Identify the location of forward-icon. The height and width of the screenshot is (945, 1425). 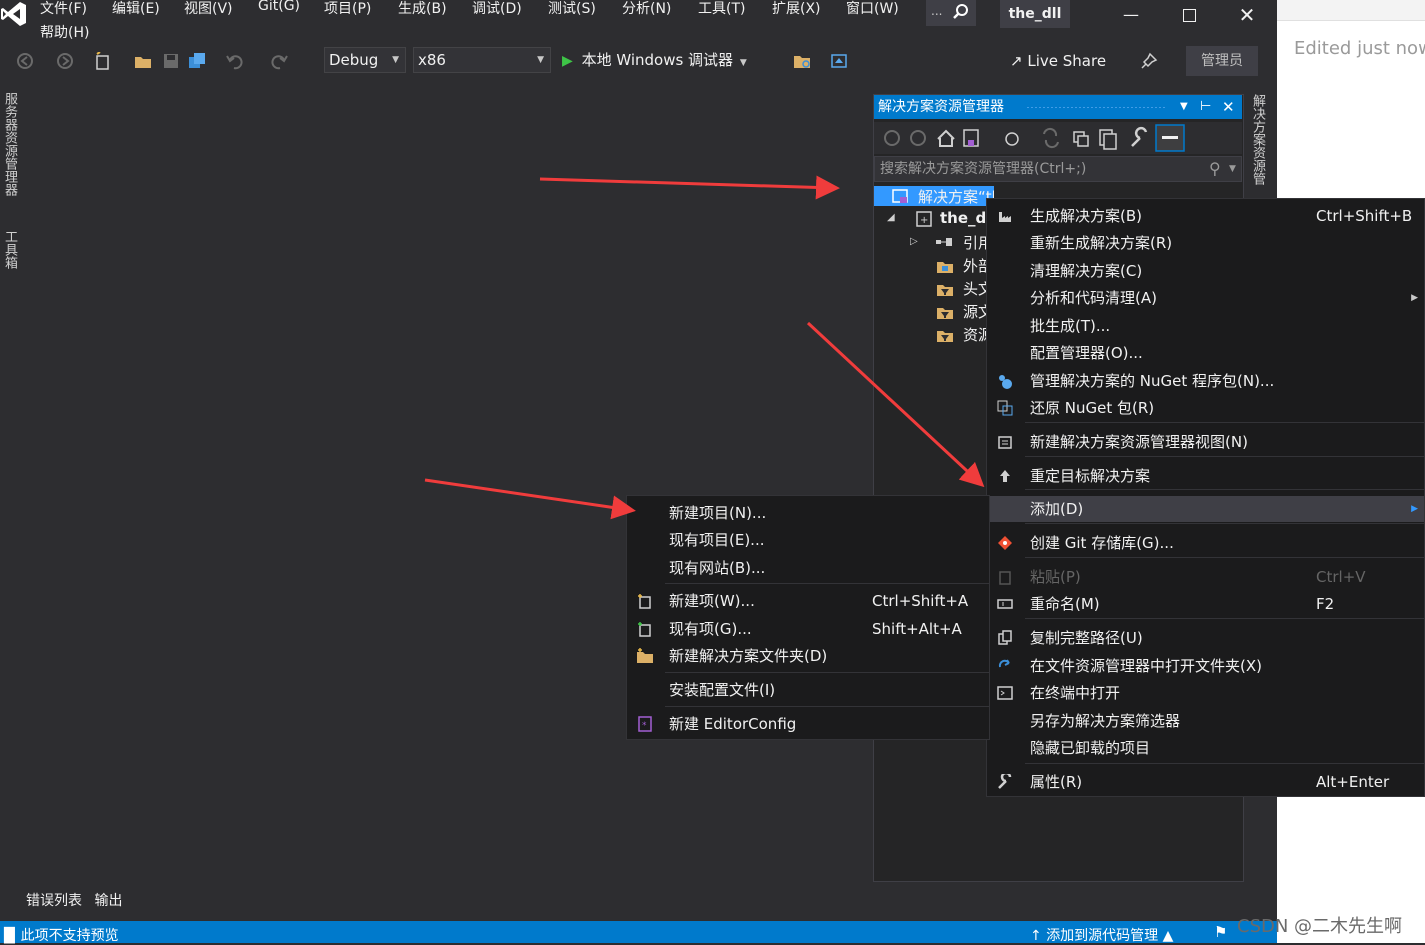
(65, 61).